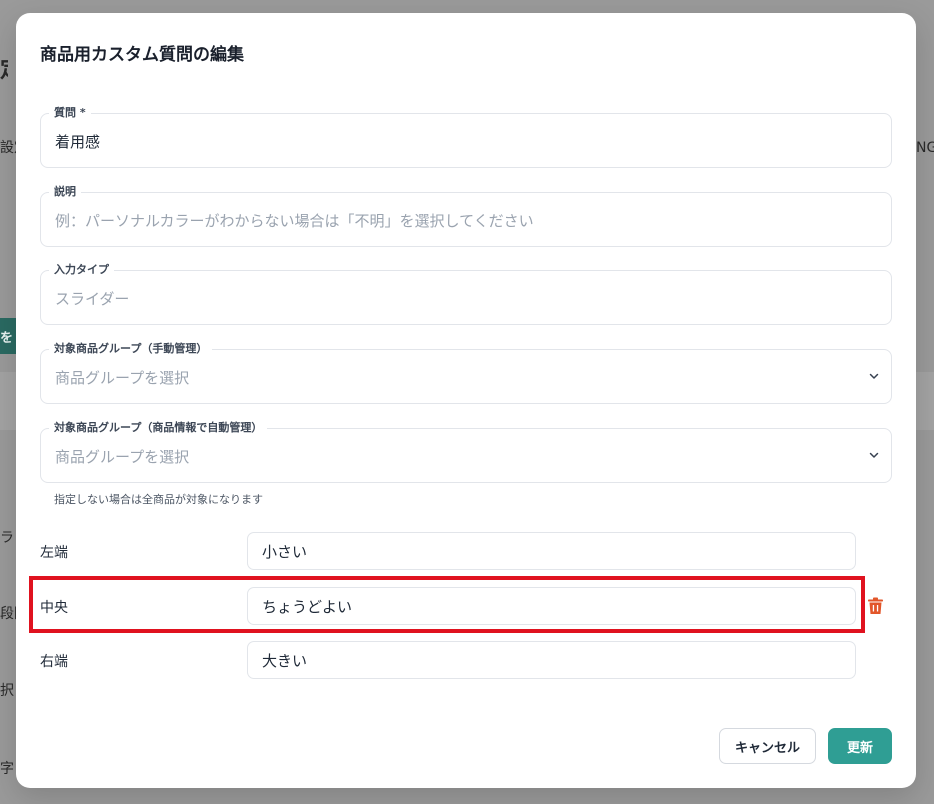 The image size is (934, 804). Describe the element at coordinates (294, 221) in the screenshot. I see `description-placeholder: 例：パーソナルカラーがわからない場合は「不明」を選択してください` at that location.